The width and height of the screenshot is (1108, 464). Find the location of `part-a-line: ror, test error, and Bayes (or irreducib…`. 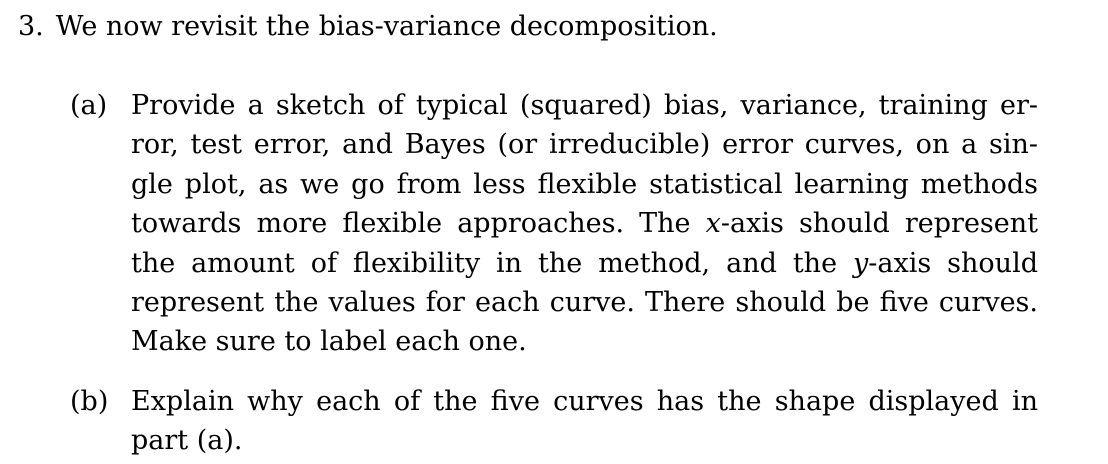

part-a-line: ror, test error, and Bayes (or irreducib… is located at coordinates (584, 145).